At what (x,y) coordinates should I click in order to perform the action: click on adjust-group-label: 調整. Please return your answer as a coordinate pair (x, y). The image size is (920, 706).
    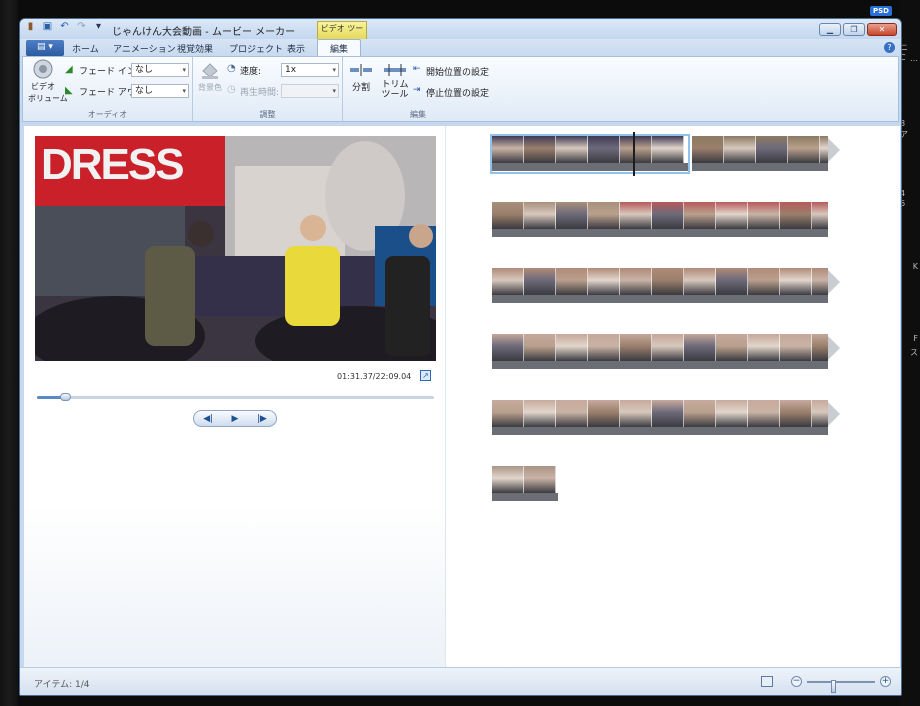
    Looking at the image, I should click on (267, 114).